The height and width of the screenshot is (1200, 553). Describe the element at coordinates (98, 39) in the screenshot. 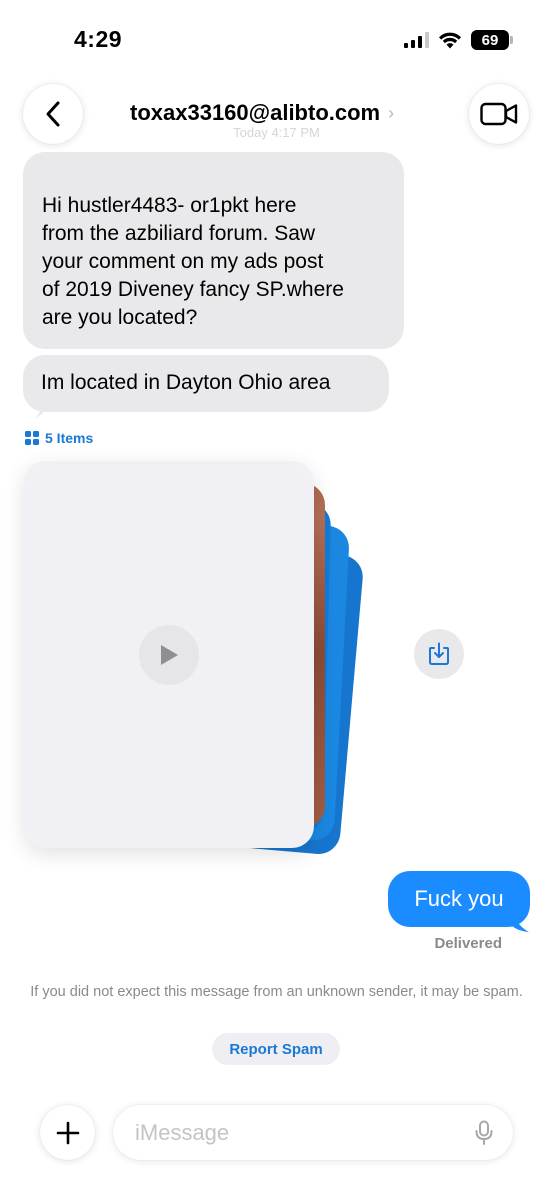

I see `status-time: 4:29` at that location.